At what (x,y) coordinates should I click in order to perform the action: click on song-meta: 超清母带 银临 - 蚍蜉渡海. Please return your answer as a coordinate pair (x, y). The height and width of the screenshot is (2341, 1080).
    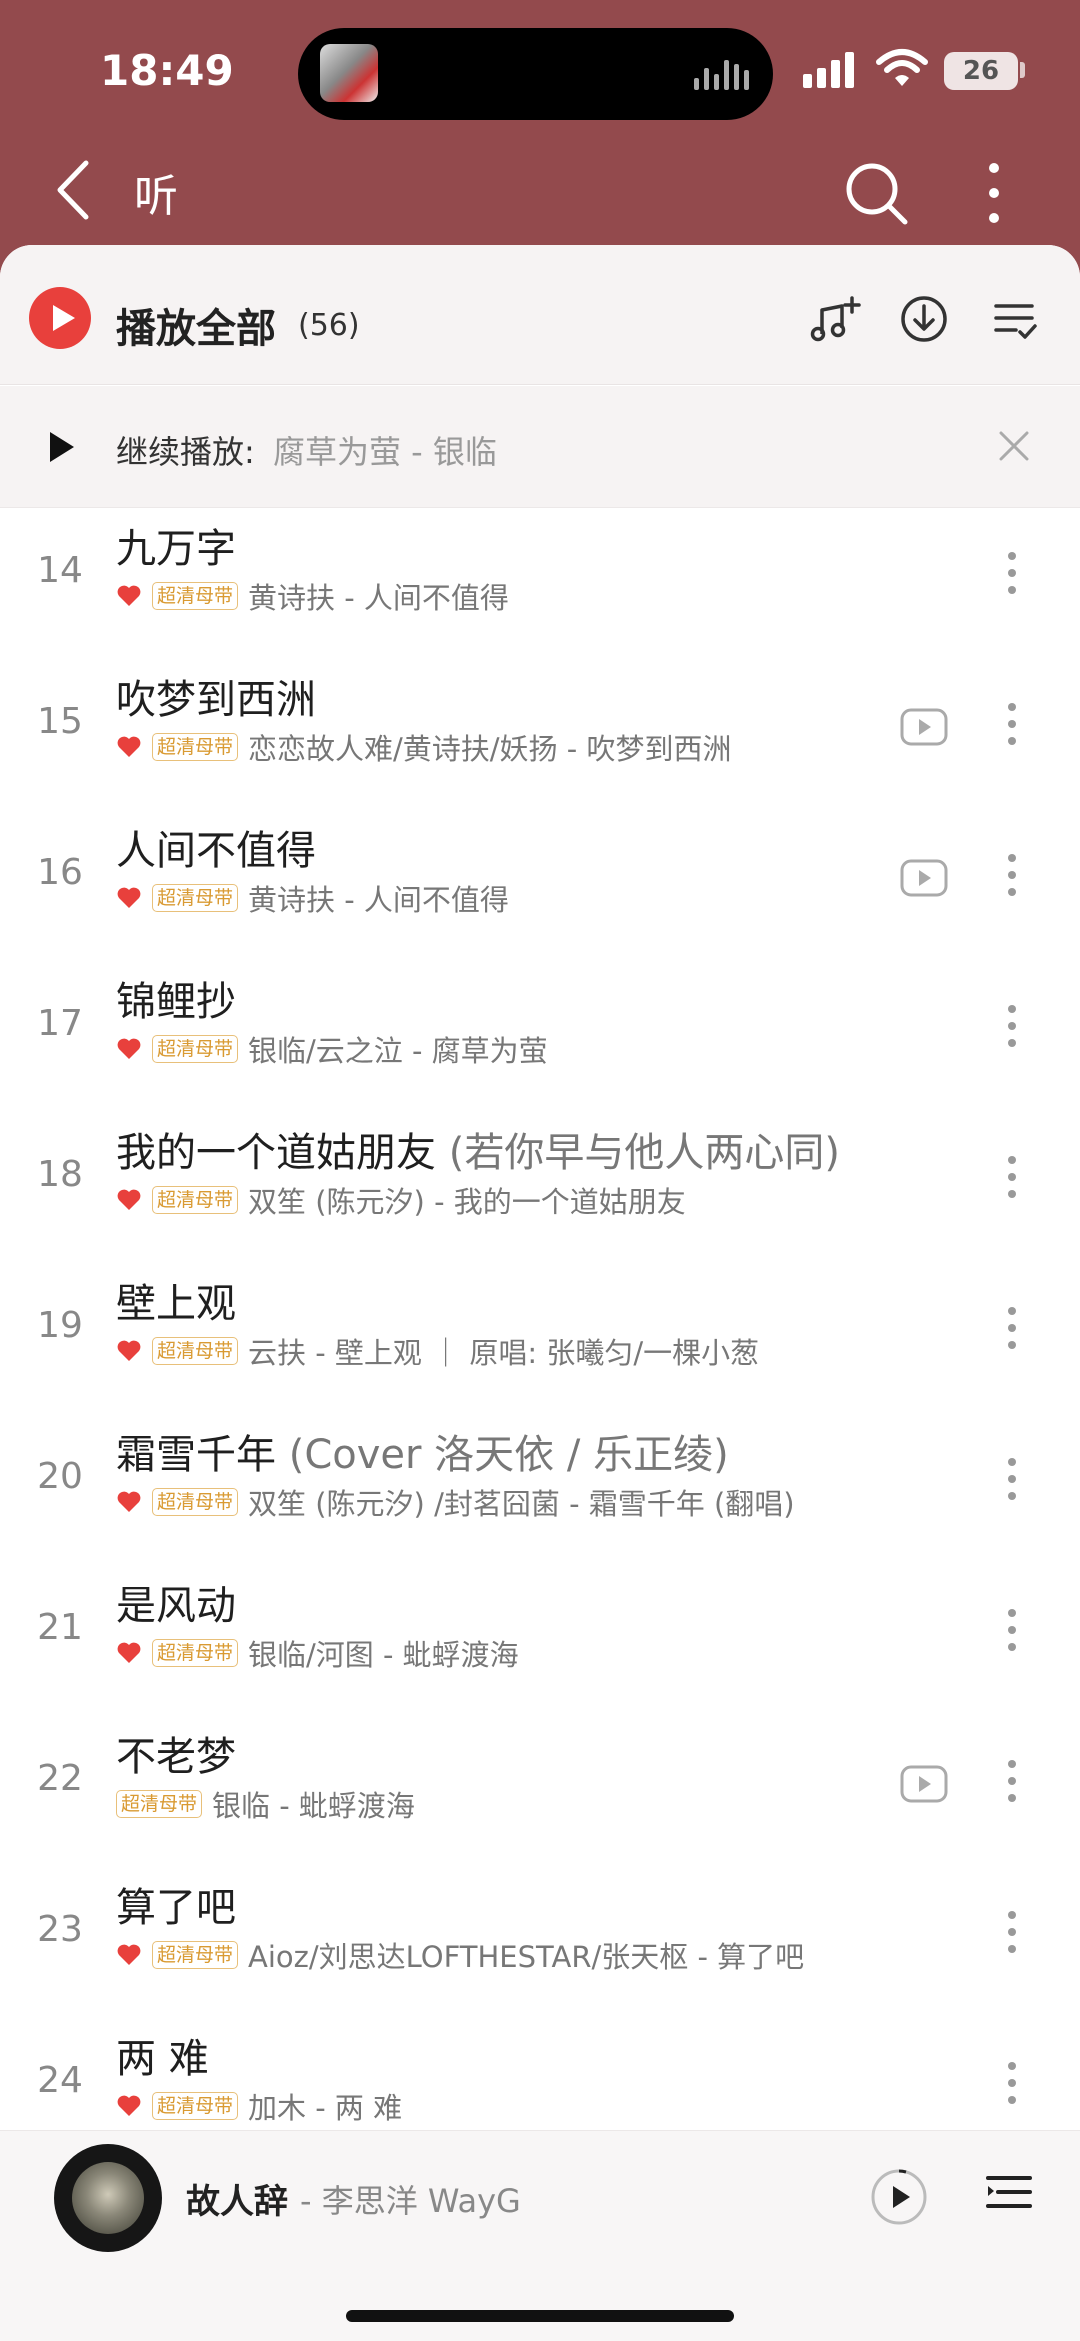
    Looking at the image, I should click on (265, 1804).